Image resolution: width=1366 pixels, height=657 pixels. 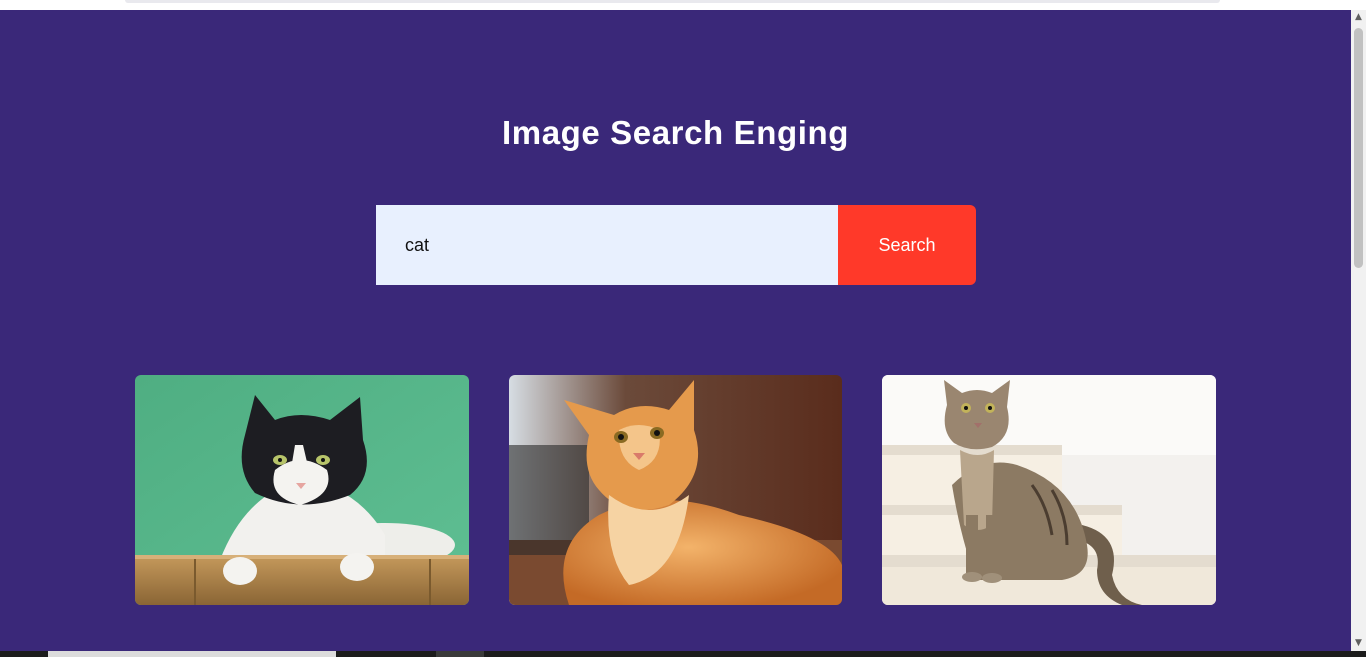 I want to click on browser-top-strip, so click(x=683, y=5).